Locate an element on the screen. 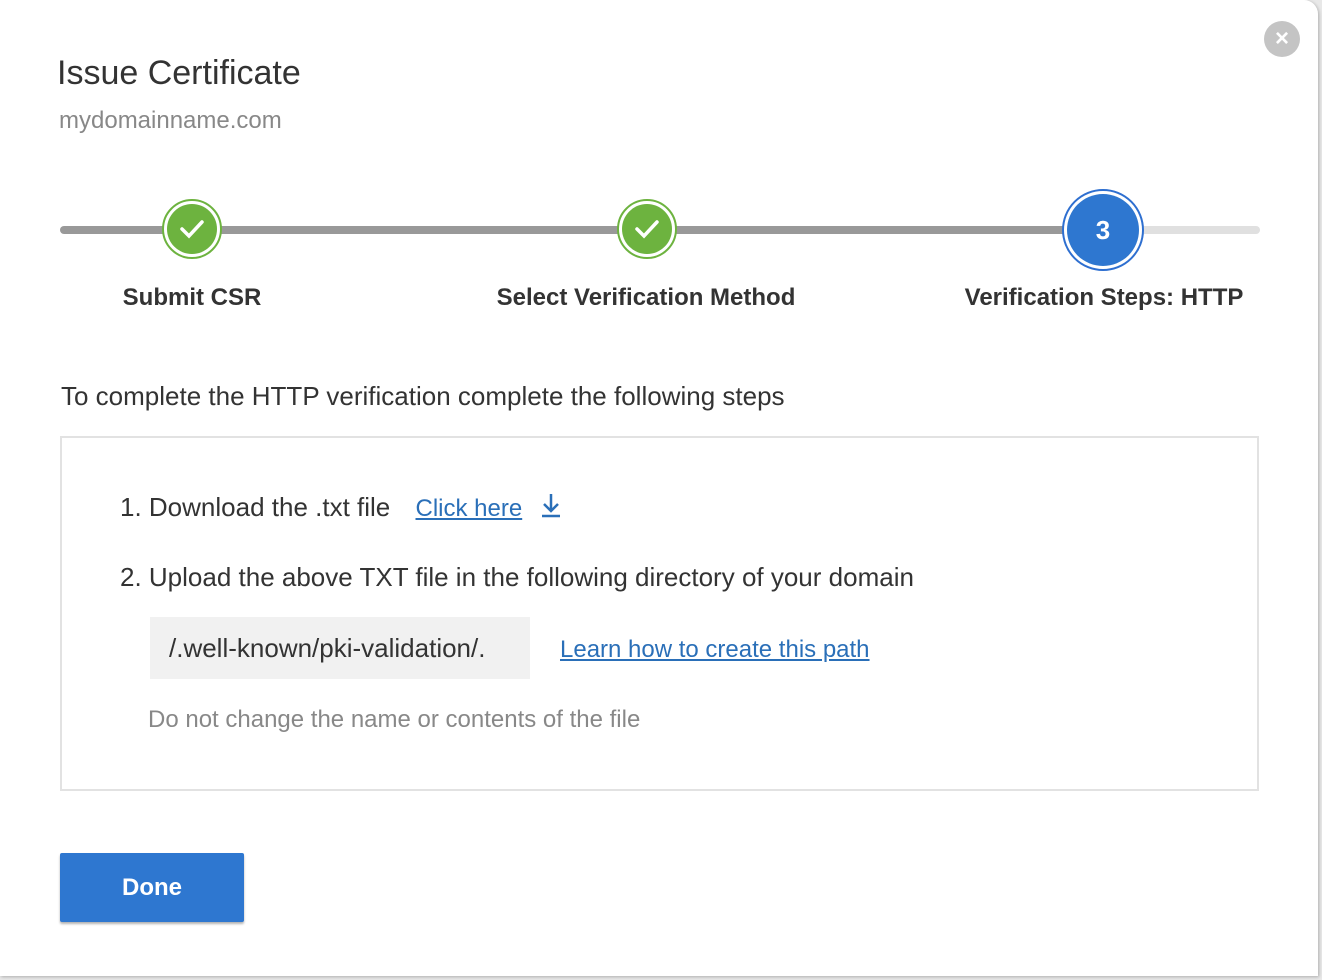 This screenshot has width=1322, height=980. directory-path: /.well-known/pki-validation/. is located at coordinates (340, 648).